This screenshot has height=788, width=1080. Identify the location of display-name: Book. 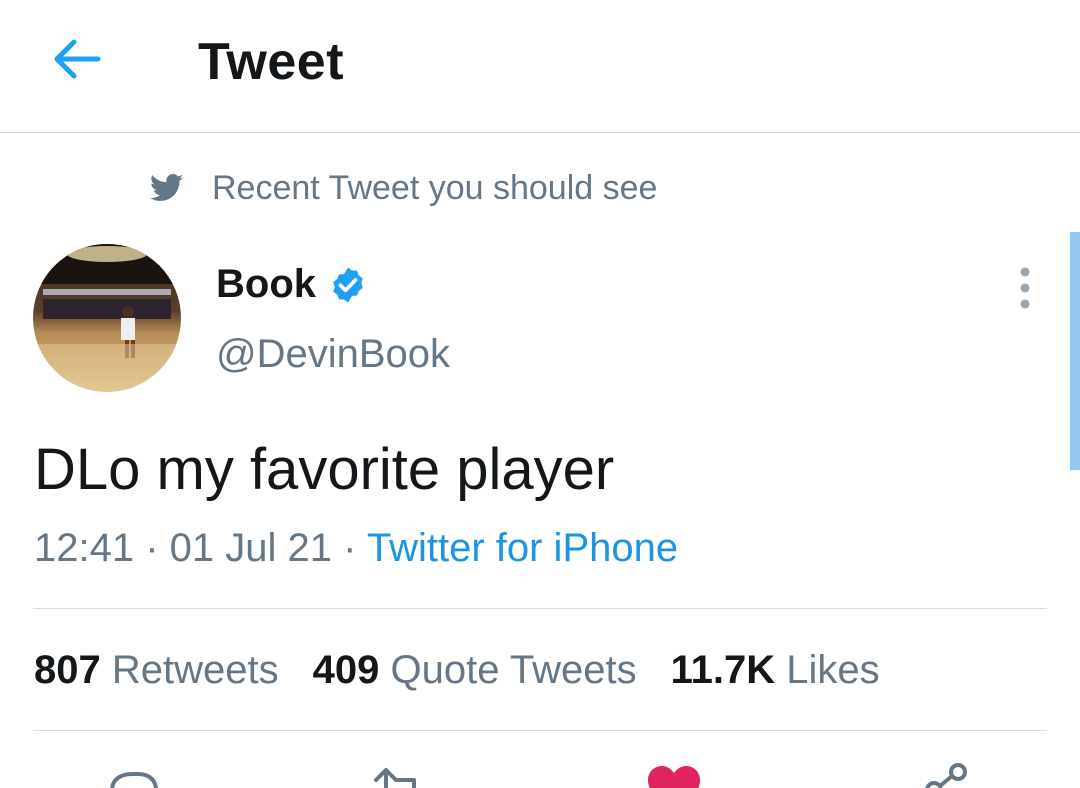
(266, 284).